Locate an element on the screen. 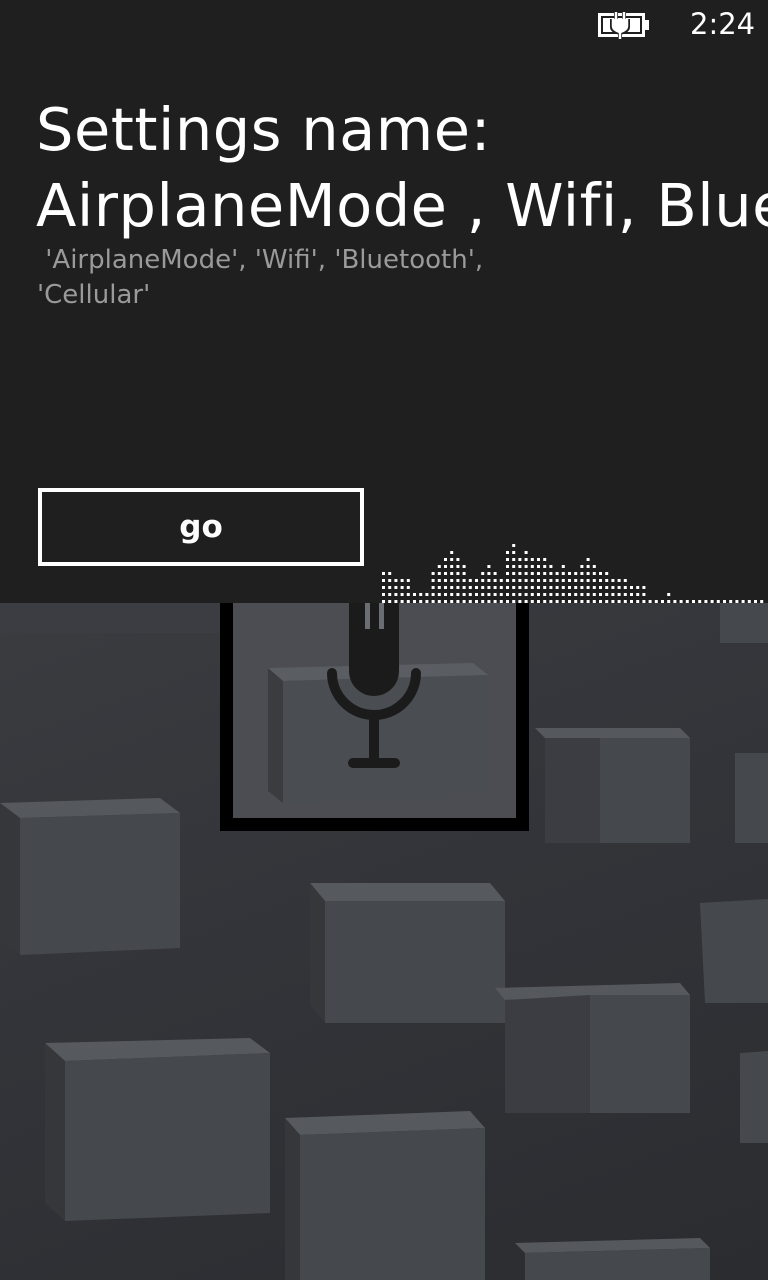 This screenshot has height=1280, width=768. battery-charging-icon is located at coordinates (623, 25).